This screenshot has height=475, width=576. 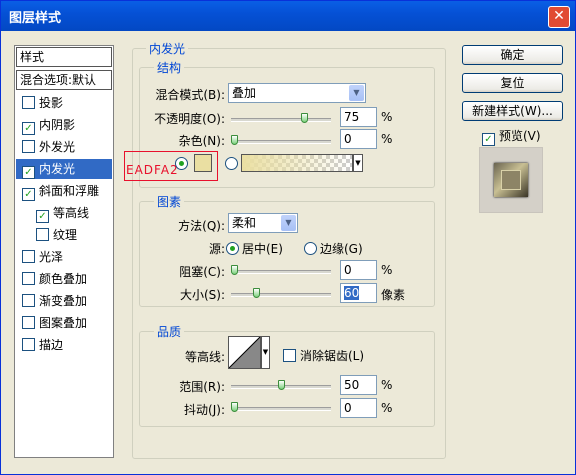 I want to click on style-item: ✓ 等高线, so click(x=64, y=213).